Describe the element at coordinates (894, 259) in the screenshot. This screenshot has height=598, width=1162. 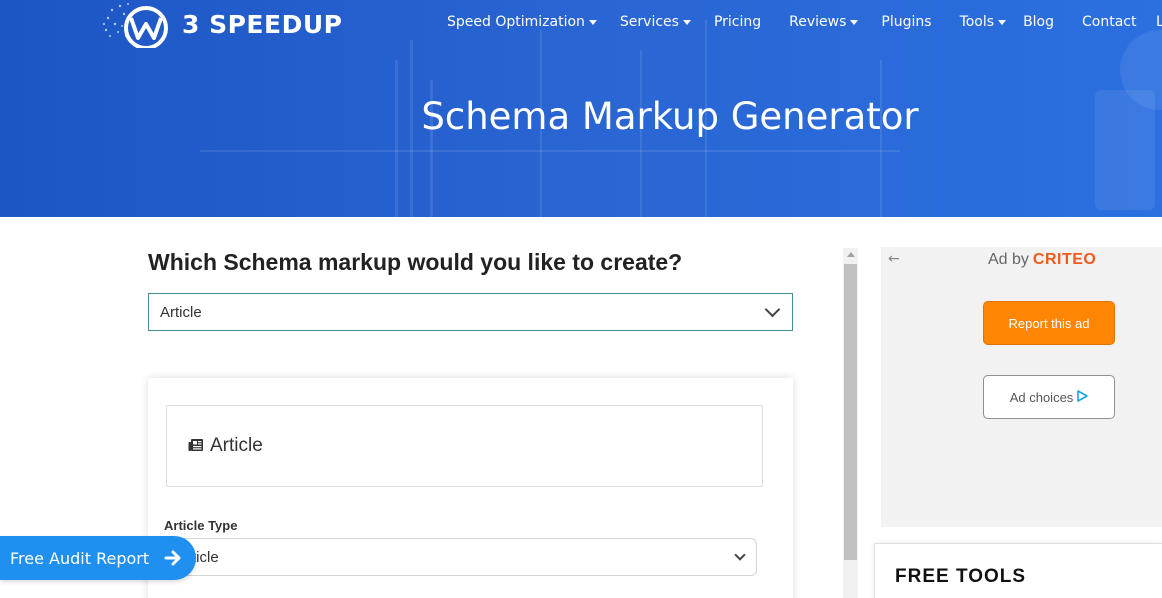
I see `arrow-left-icon: ←` at that location.